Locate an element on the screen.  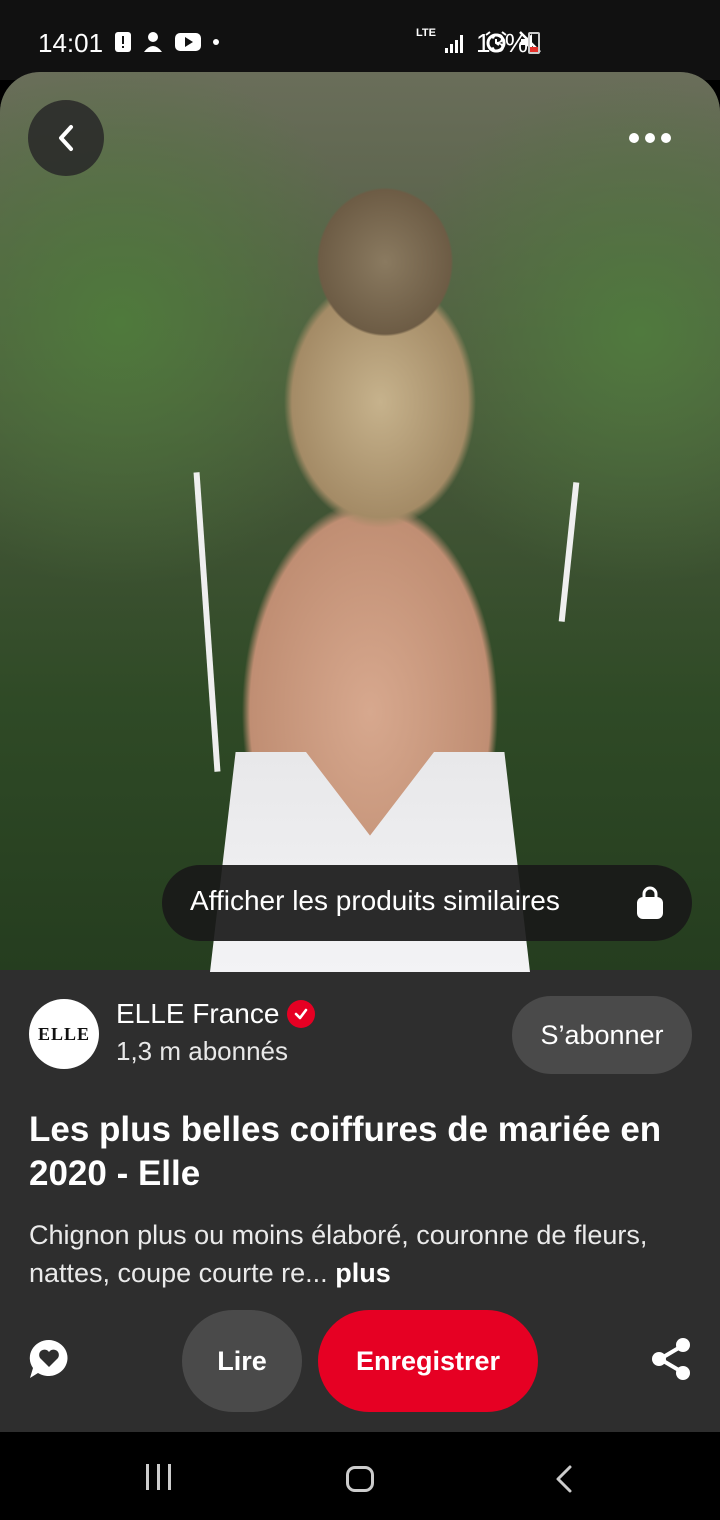
system-navigation-bar is located at coordinates (360, 1478).